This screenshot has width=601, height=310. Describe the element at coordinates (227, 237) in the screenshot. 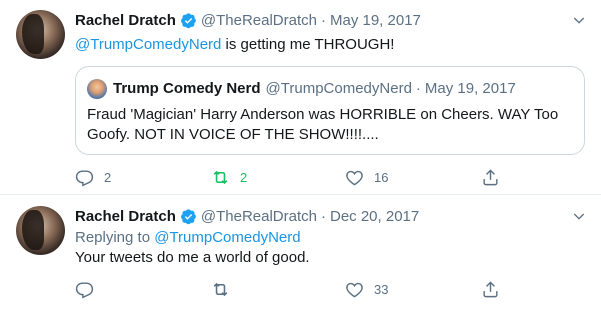

I see `replying-to-handle: @TrumpComedyNerd` at that location.